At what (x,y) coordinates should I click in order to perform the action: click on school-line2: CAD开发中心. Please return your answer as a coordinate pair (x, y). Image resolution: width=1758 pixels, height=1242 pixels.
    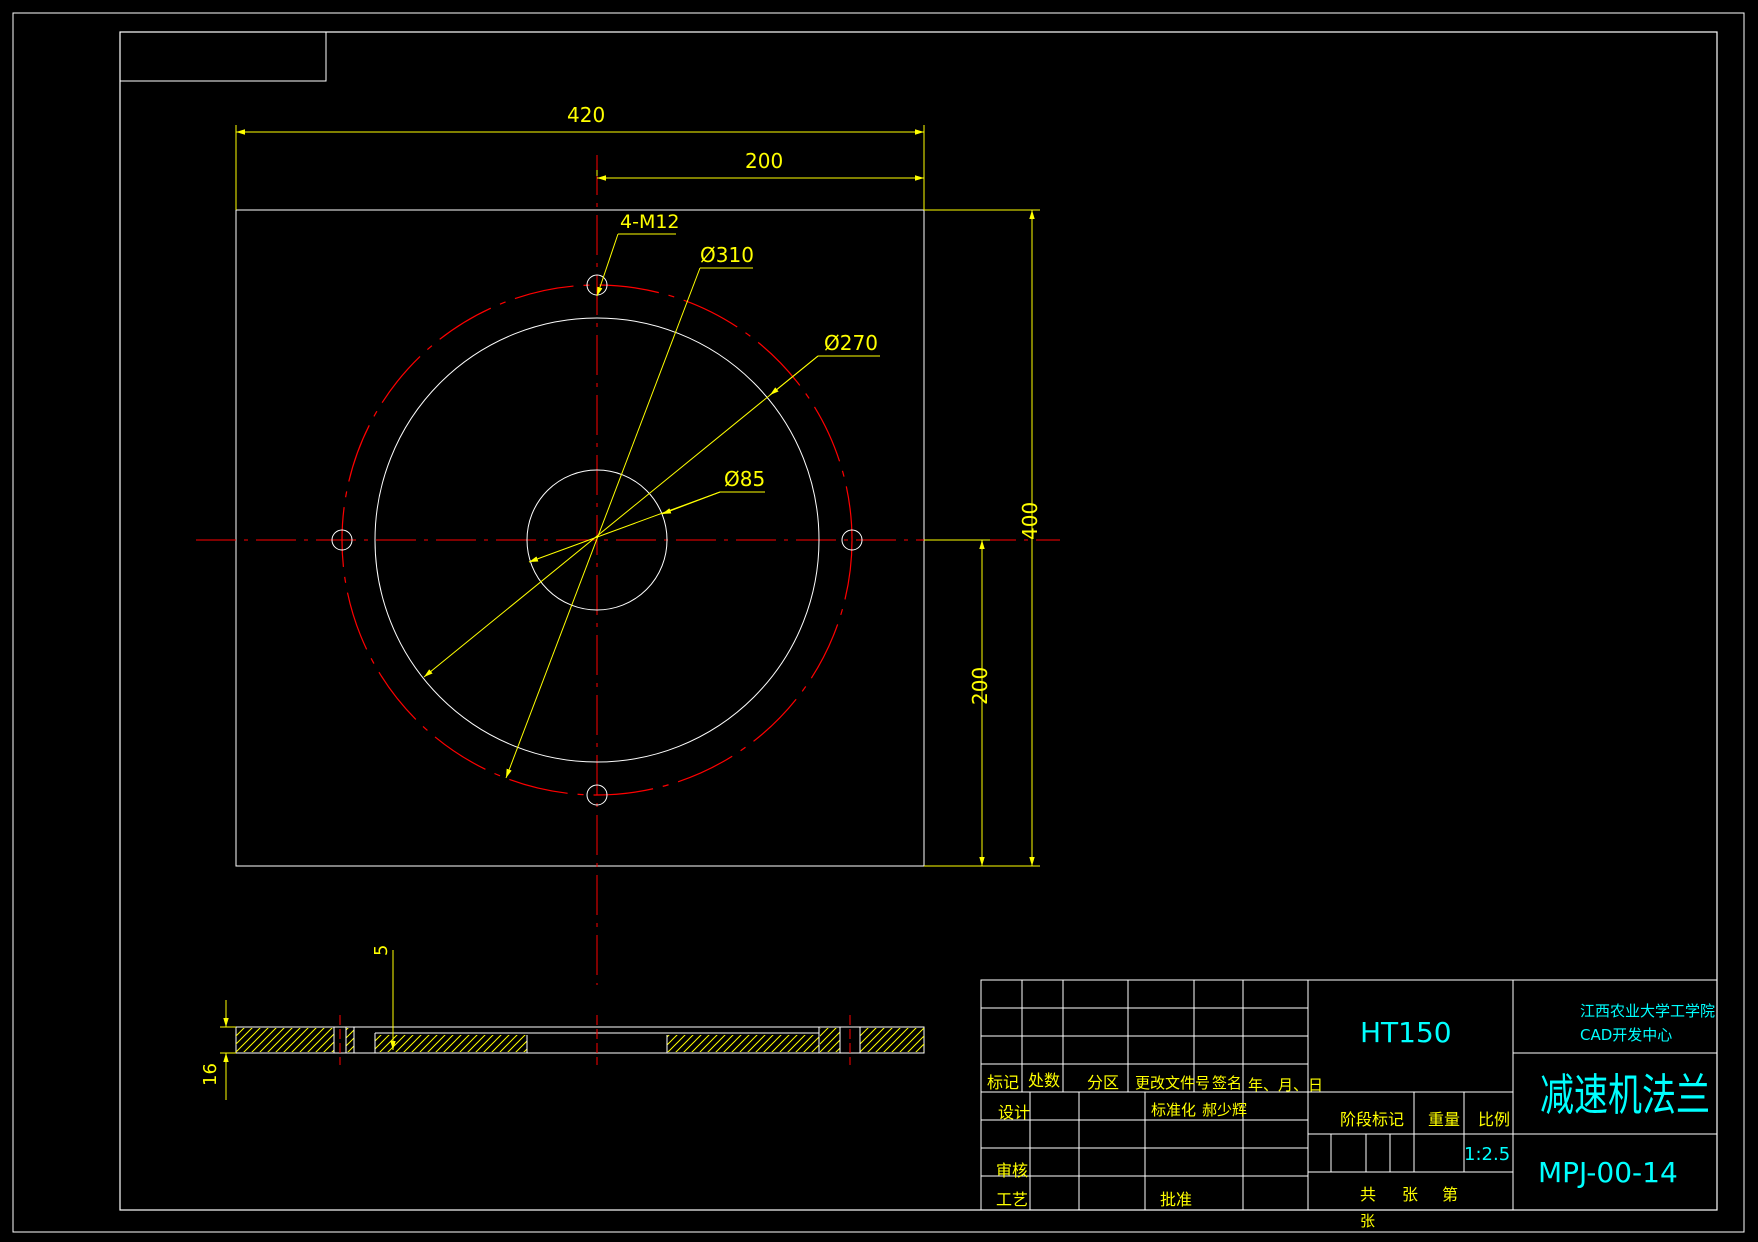
    Looking at the image, I should click on (1626, 1035).